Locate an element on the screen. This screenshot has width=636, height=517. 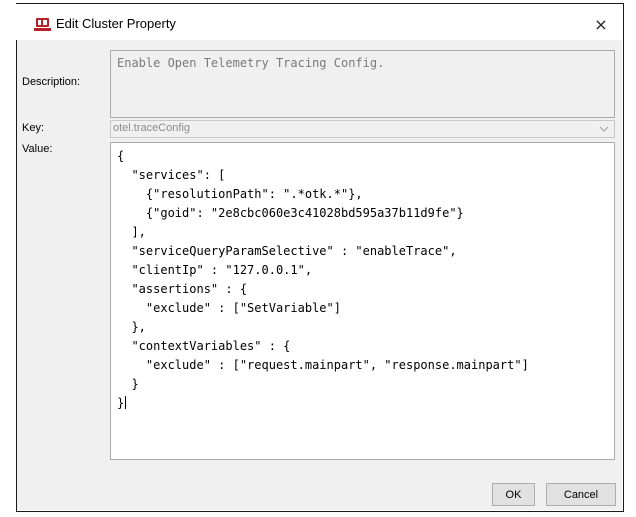
cancel-button-label: Cancel is located at coordinates (581, 494).